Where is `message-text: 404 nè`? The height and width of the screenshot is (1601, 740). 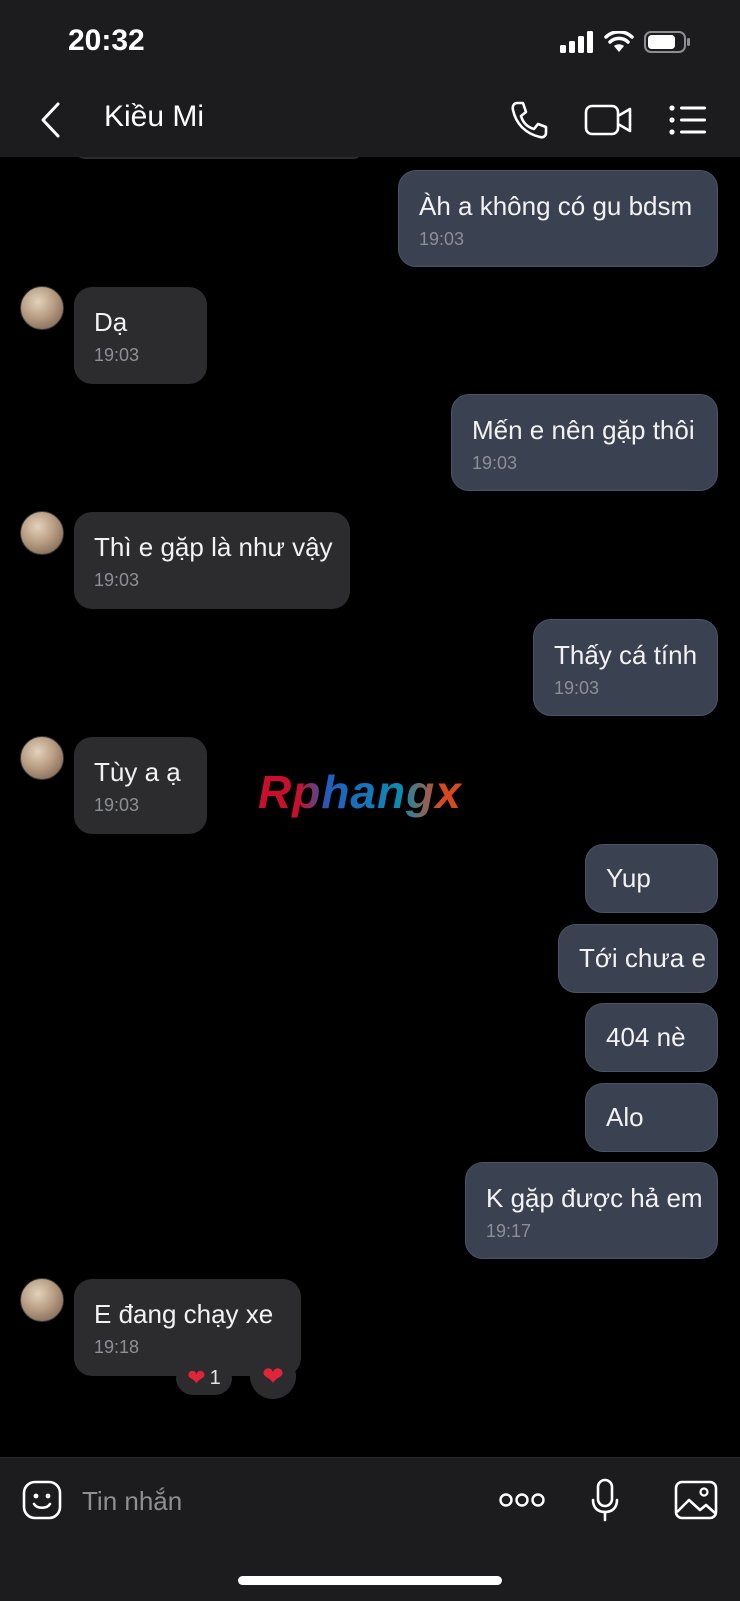 message-text: 404 nè is located at coordinates (646, 1037).